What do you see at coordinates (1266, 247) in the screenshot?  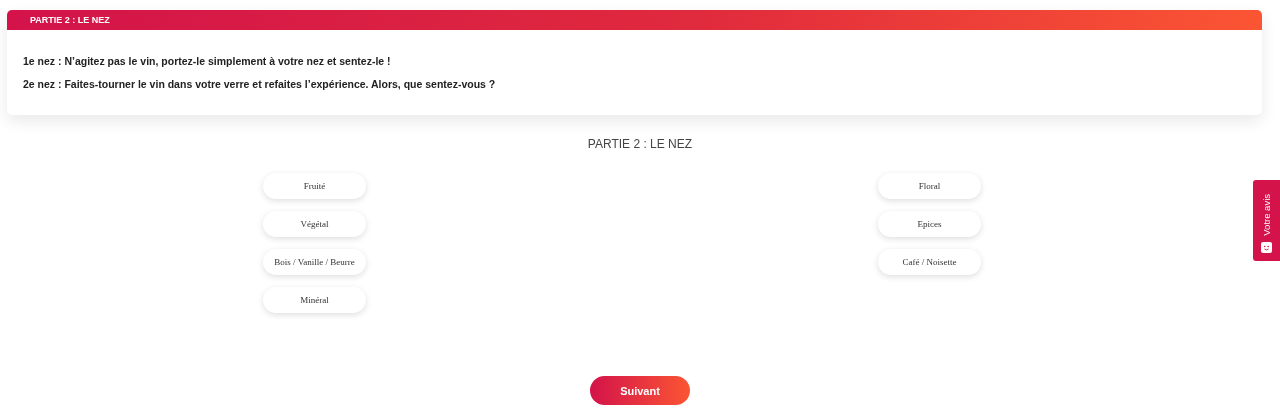 I see `smiley-icon` at bounding box center [1266, 247].